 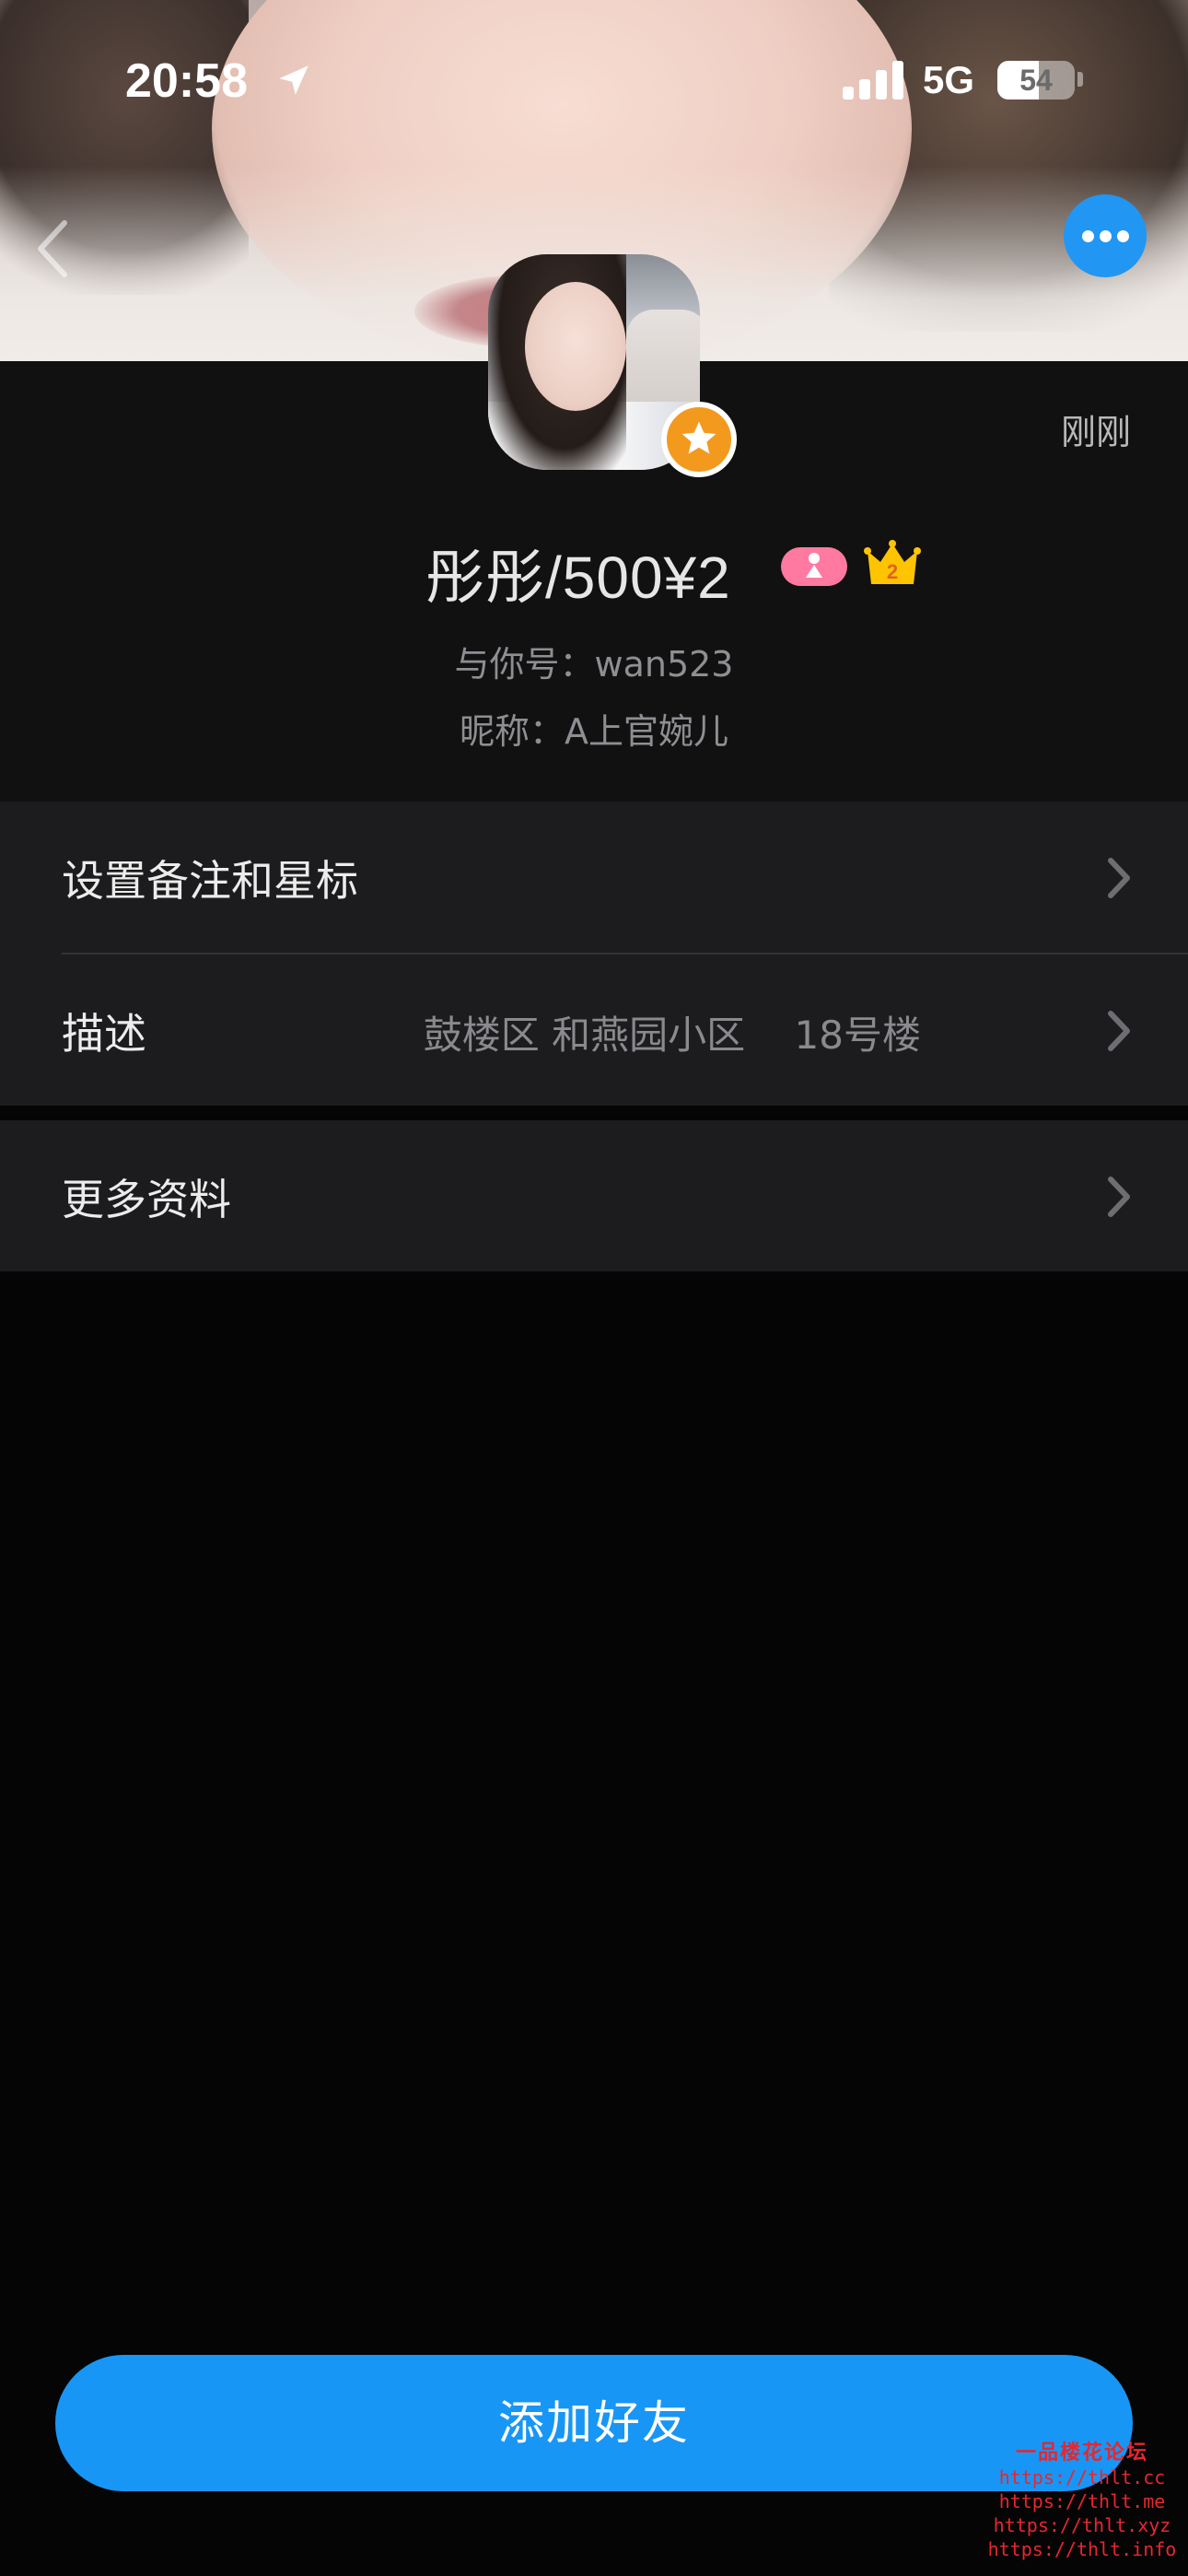 I want to click on name-row: 彤彤/500¥2 2, so click(x=594, y=571).